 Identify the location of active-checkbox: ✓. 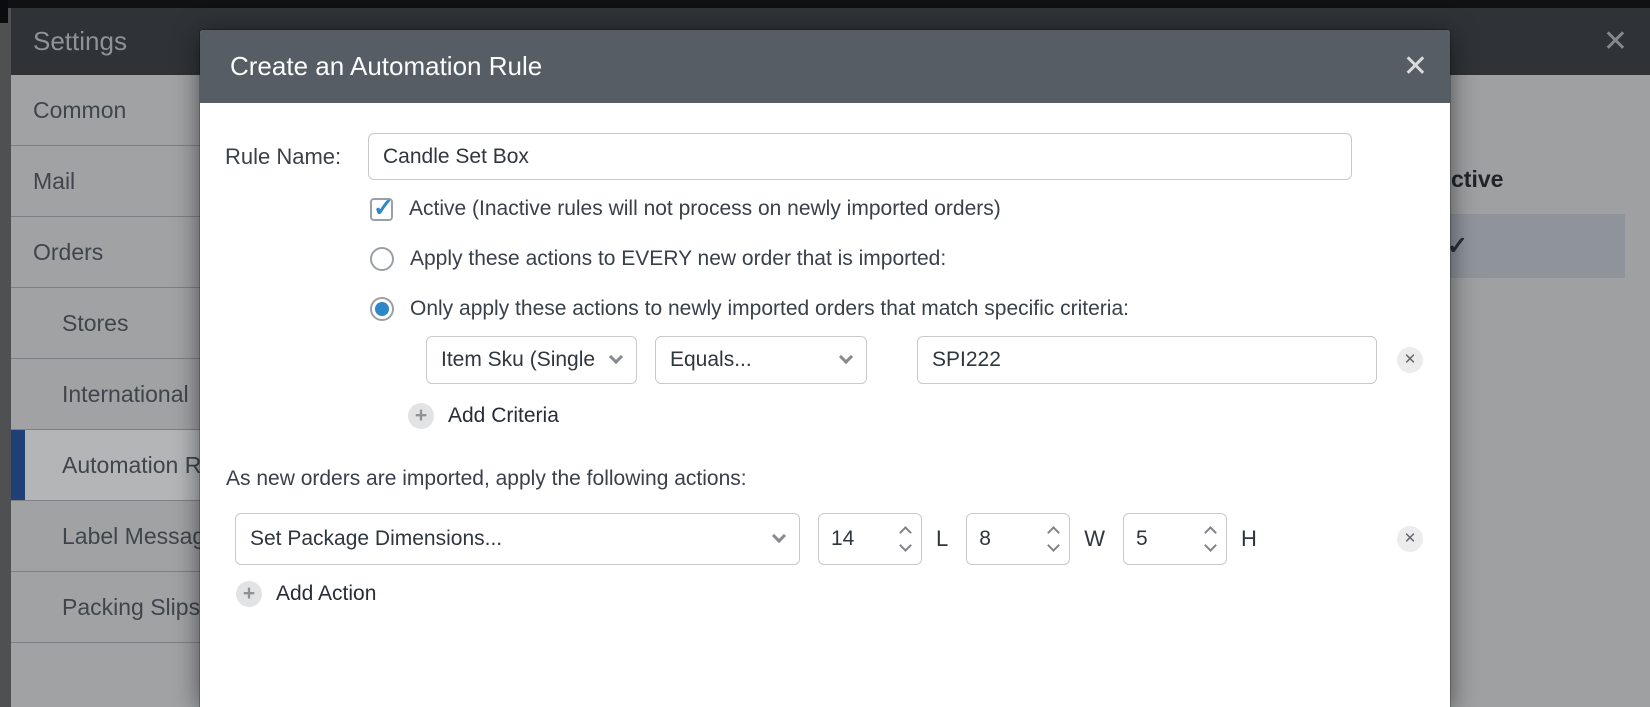
(382, 208).